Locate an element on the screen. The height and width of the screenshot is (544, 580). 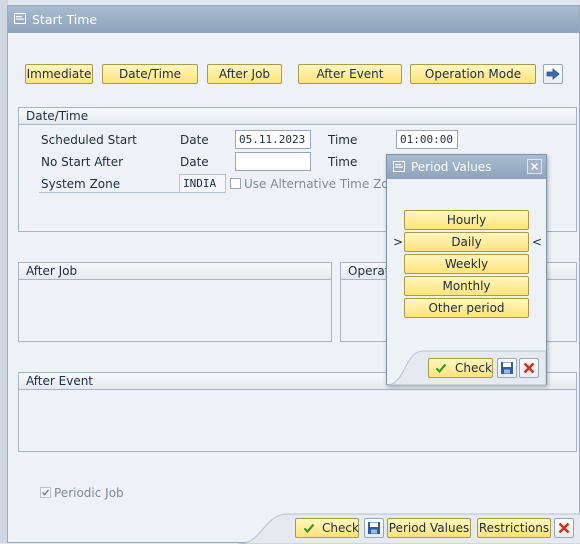
popup-close-button is located at coordinates (534, 166).